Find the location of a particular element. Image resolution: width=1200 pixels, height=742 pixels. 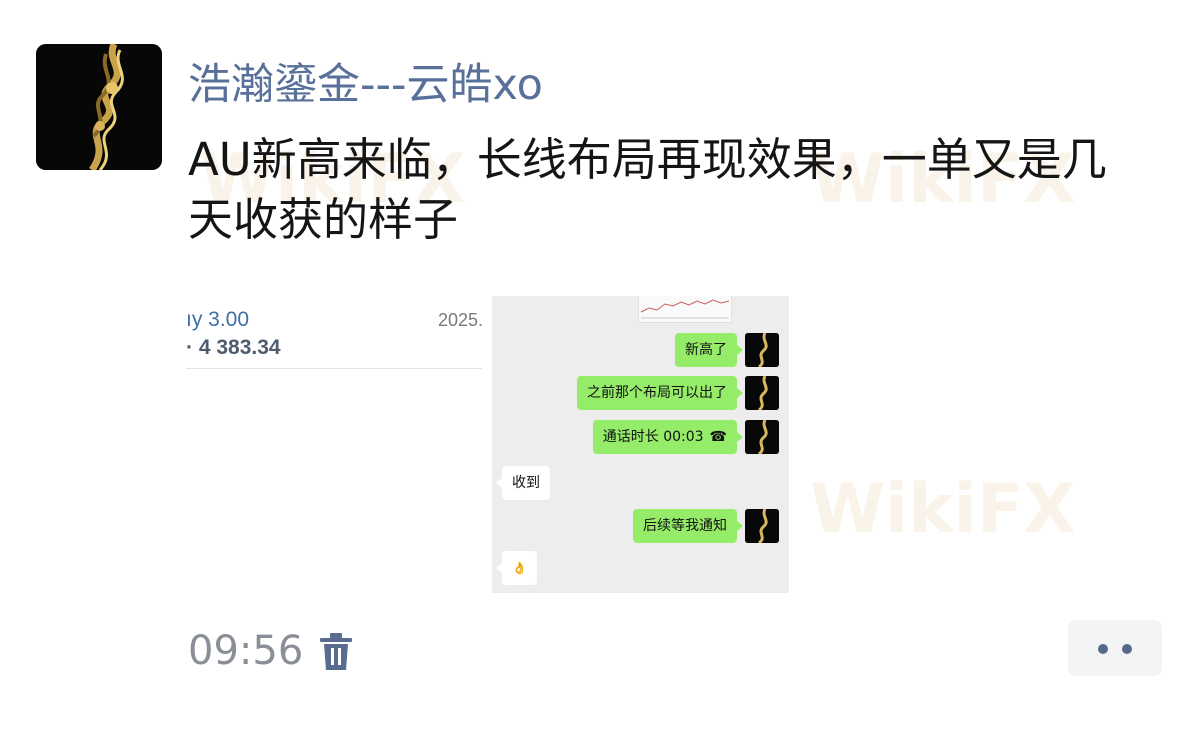

trade-price: · 4 383.34 is located at coordinates (233, 347).